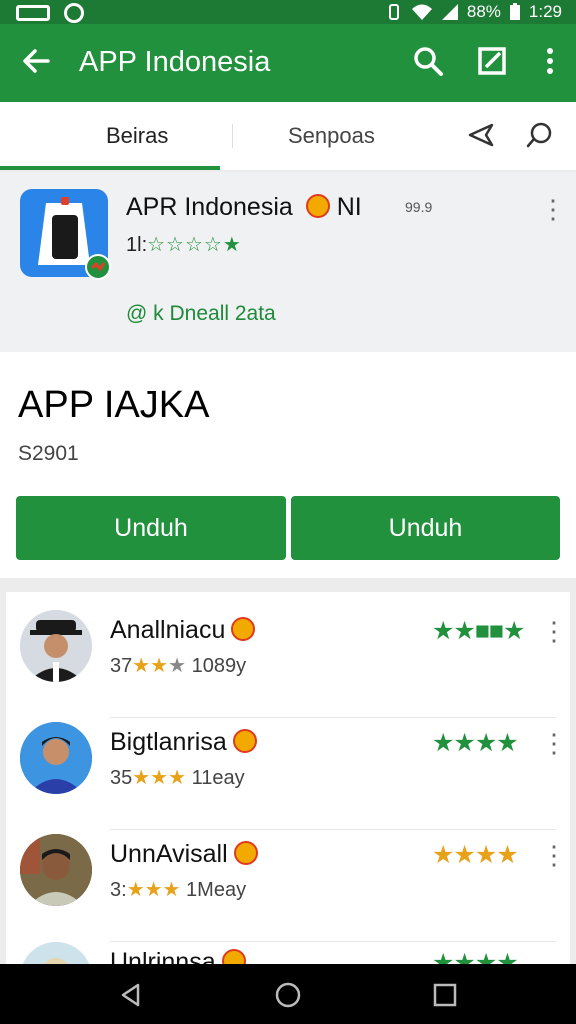 This screenshot has height=1024, width=576. Describe the element at coordinates (178, 890) in the screenshot. I see `review-meta: 3:★★★ 1Meay` at that location.